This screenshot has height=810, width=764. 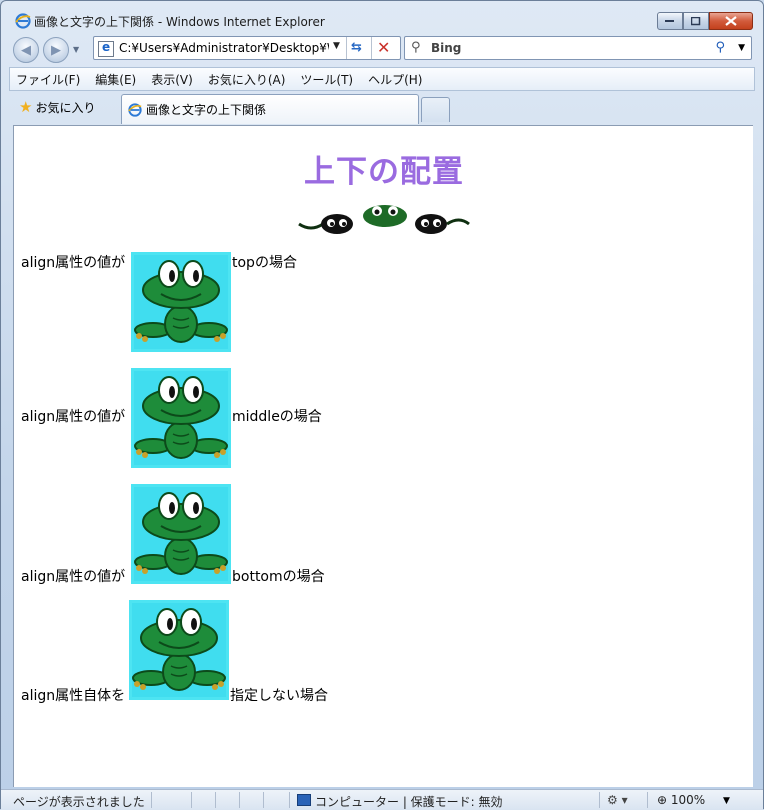 What do you see at coordinates (106, 48) in the screenshot?
I see `page-icon` at bounding box center [106, 48].